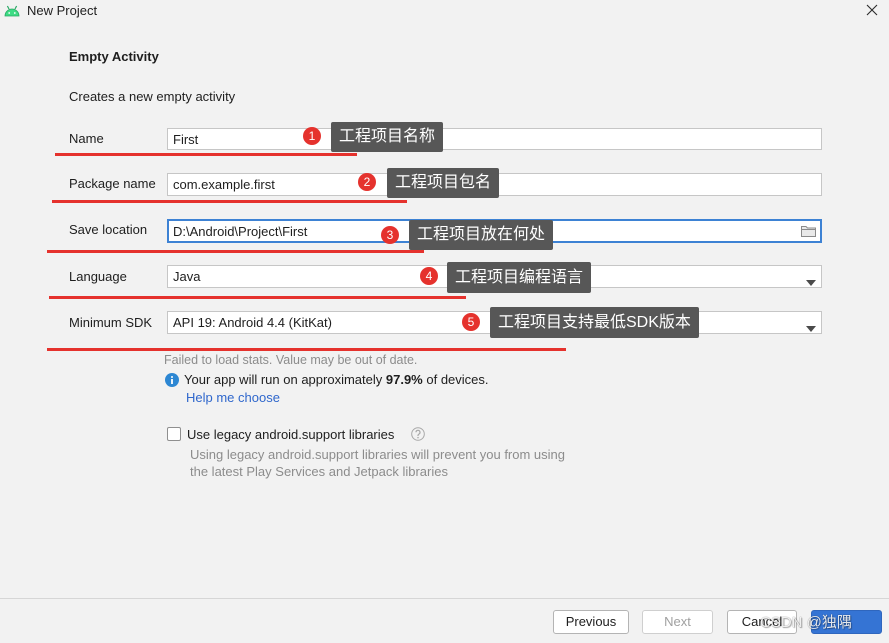  Describe the element at coordinates (252, 322) in the screenshot. I see `minimum-sdk-value: API 19: Android 4.4 (KitKat)` at that location.